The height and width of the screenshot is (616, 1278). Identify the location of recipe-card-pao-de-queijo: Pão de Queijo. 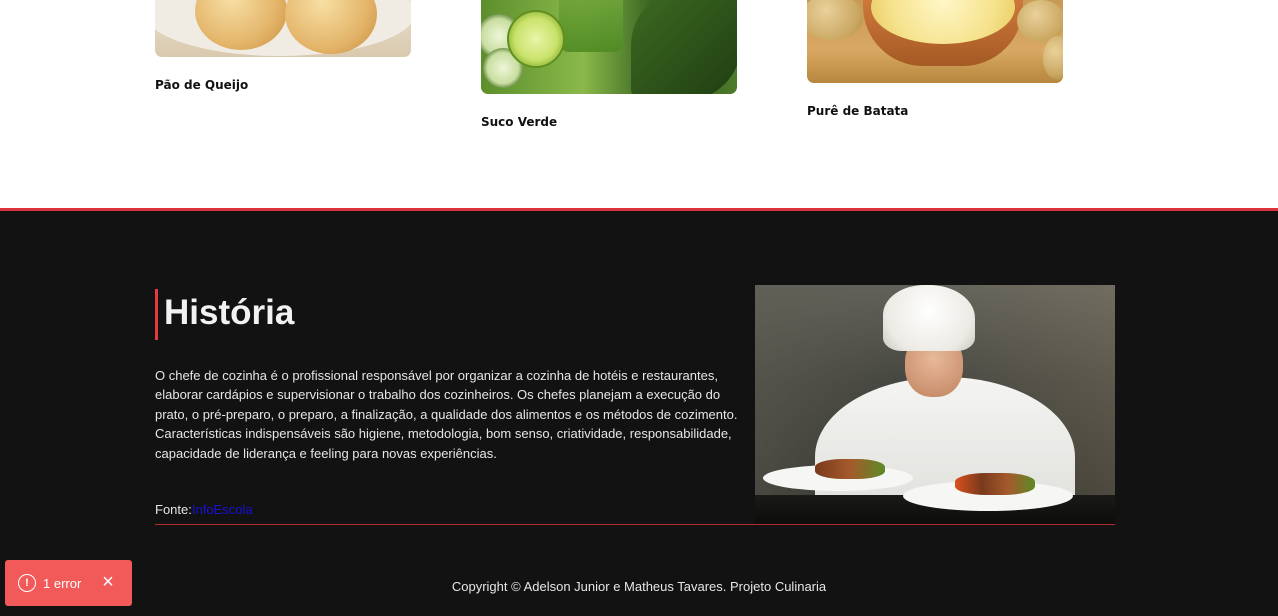
(283, 46).